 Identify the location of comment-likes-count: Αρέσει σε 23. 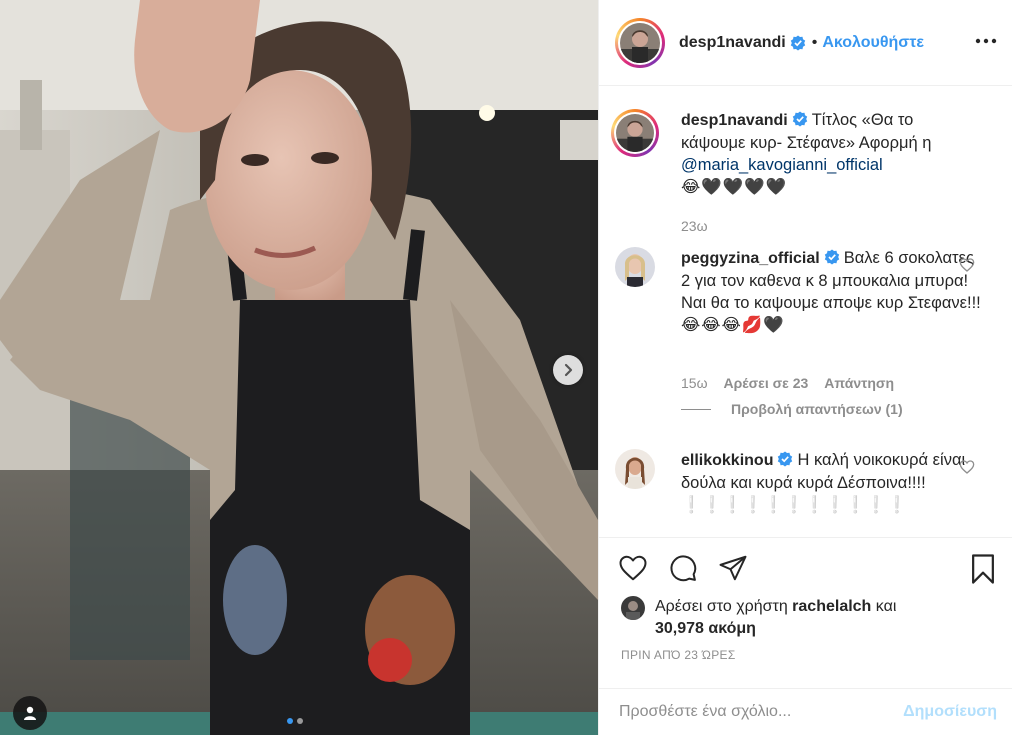
(766, 383).